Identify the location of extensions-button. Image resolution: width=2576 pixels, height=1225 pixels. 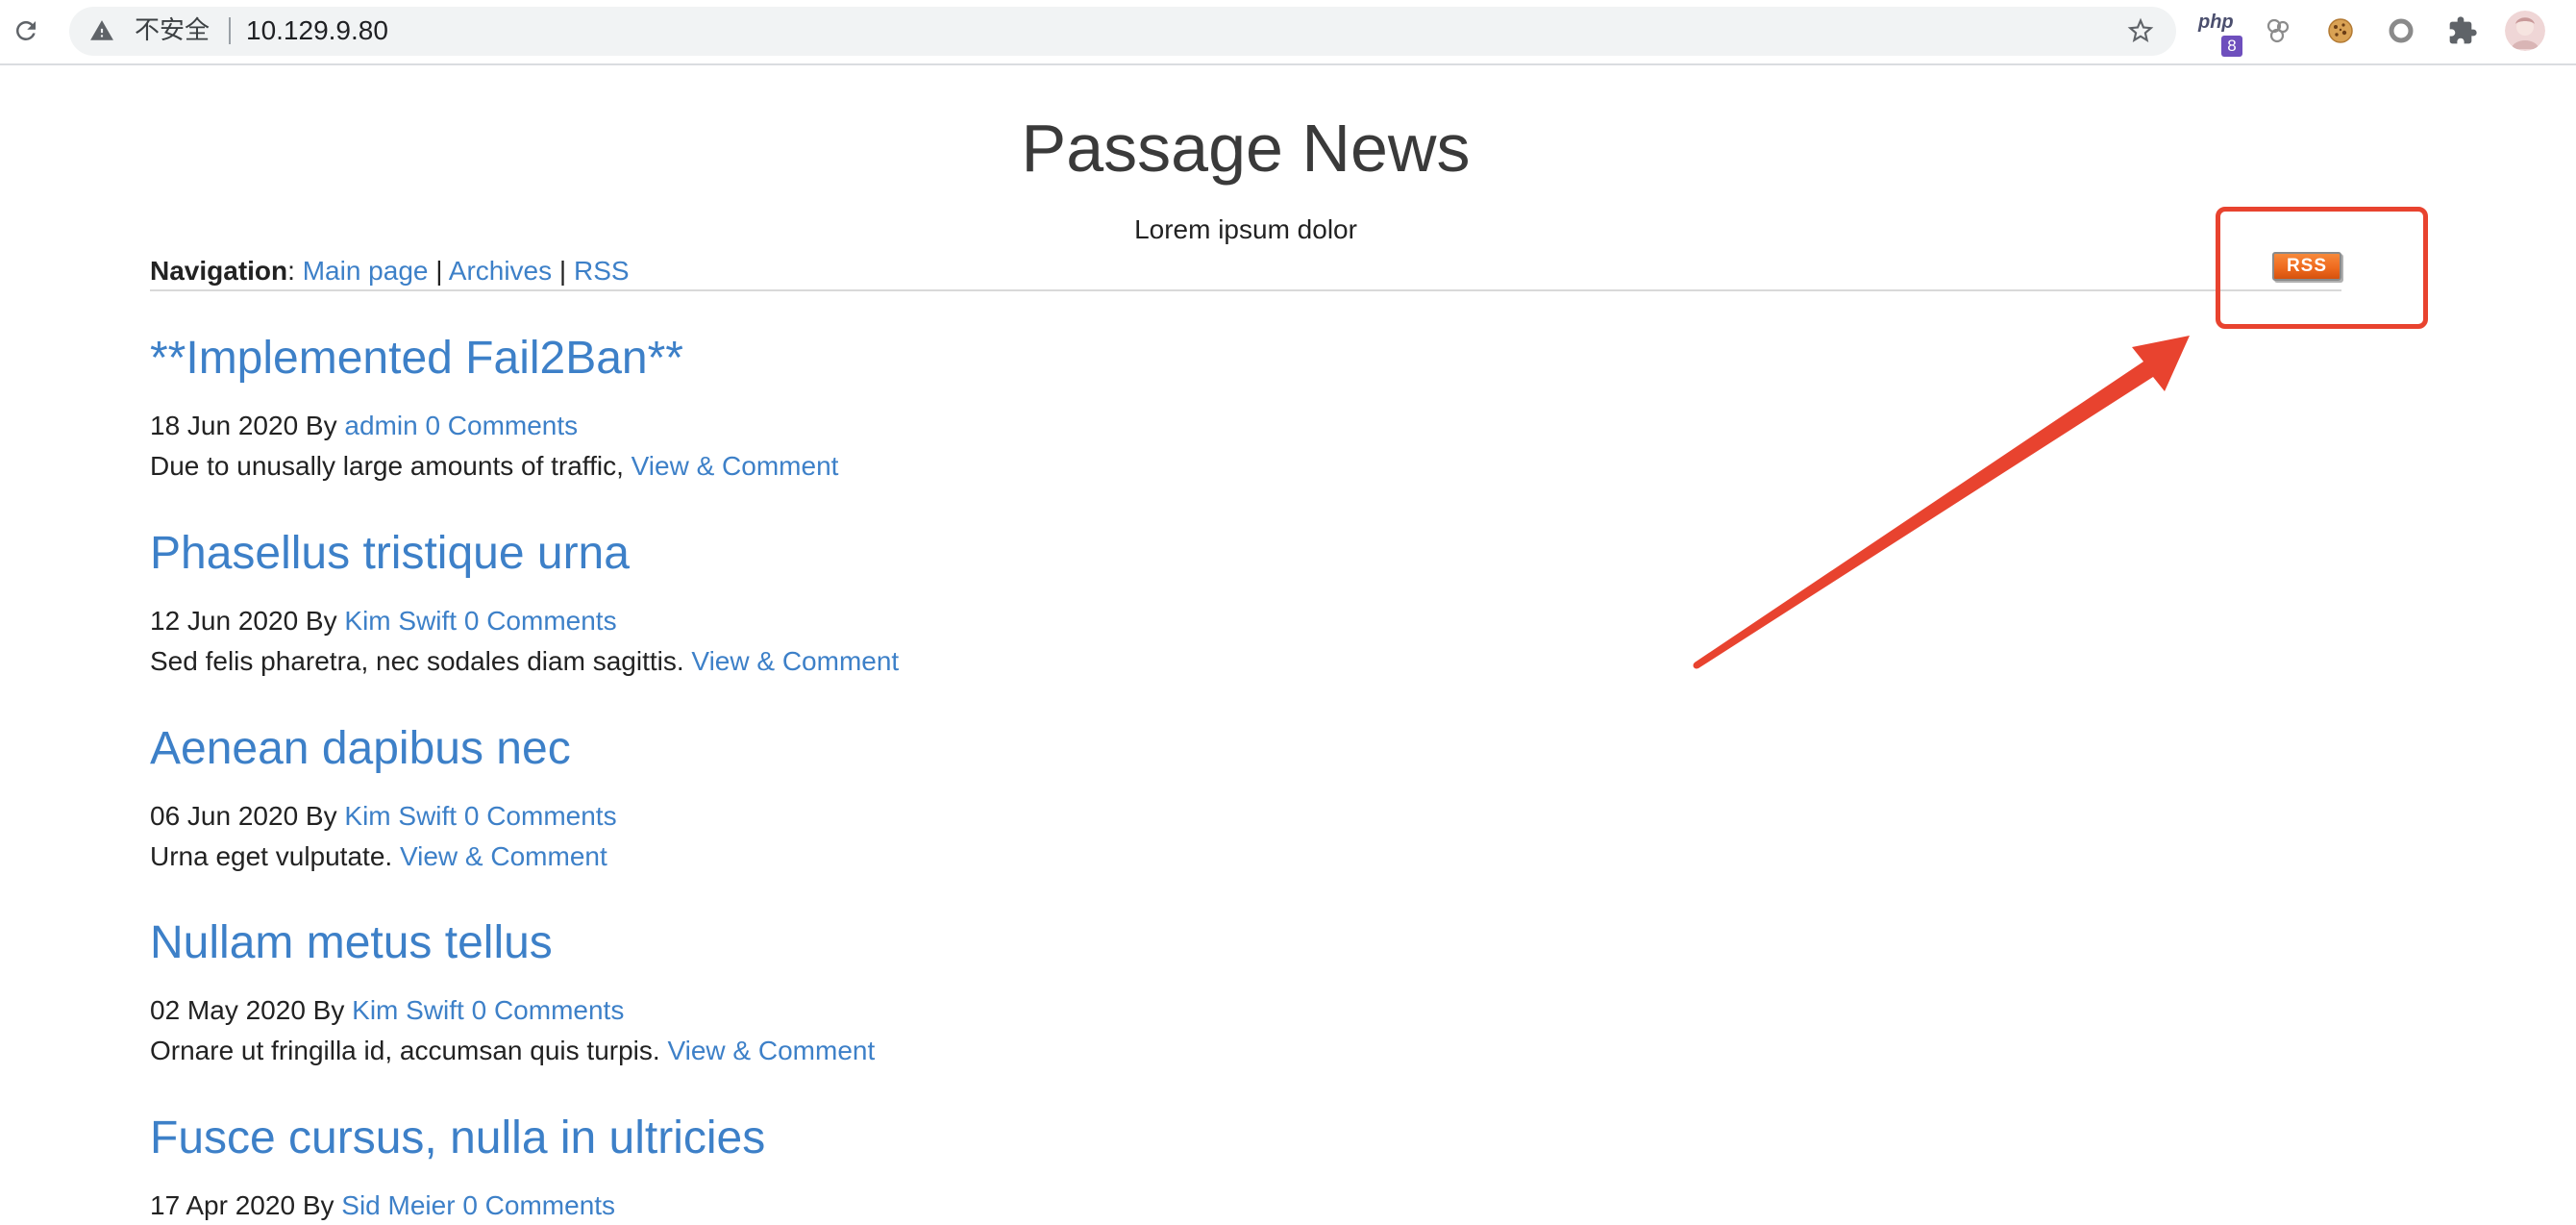
(2462, 31).